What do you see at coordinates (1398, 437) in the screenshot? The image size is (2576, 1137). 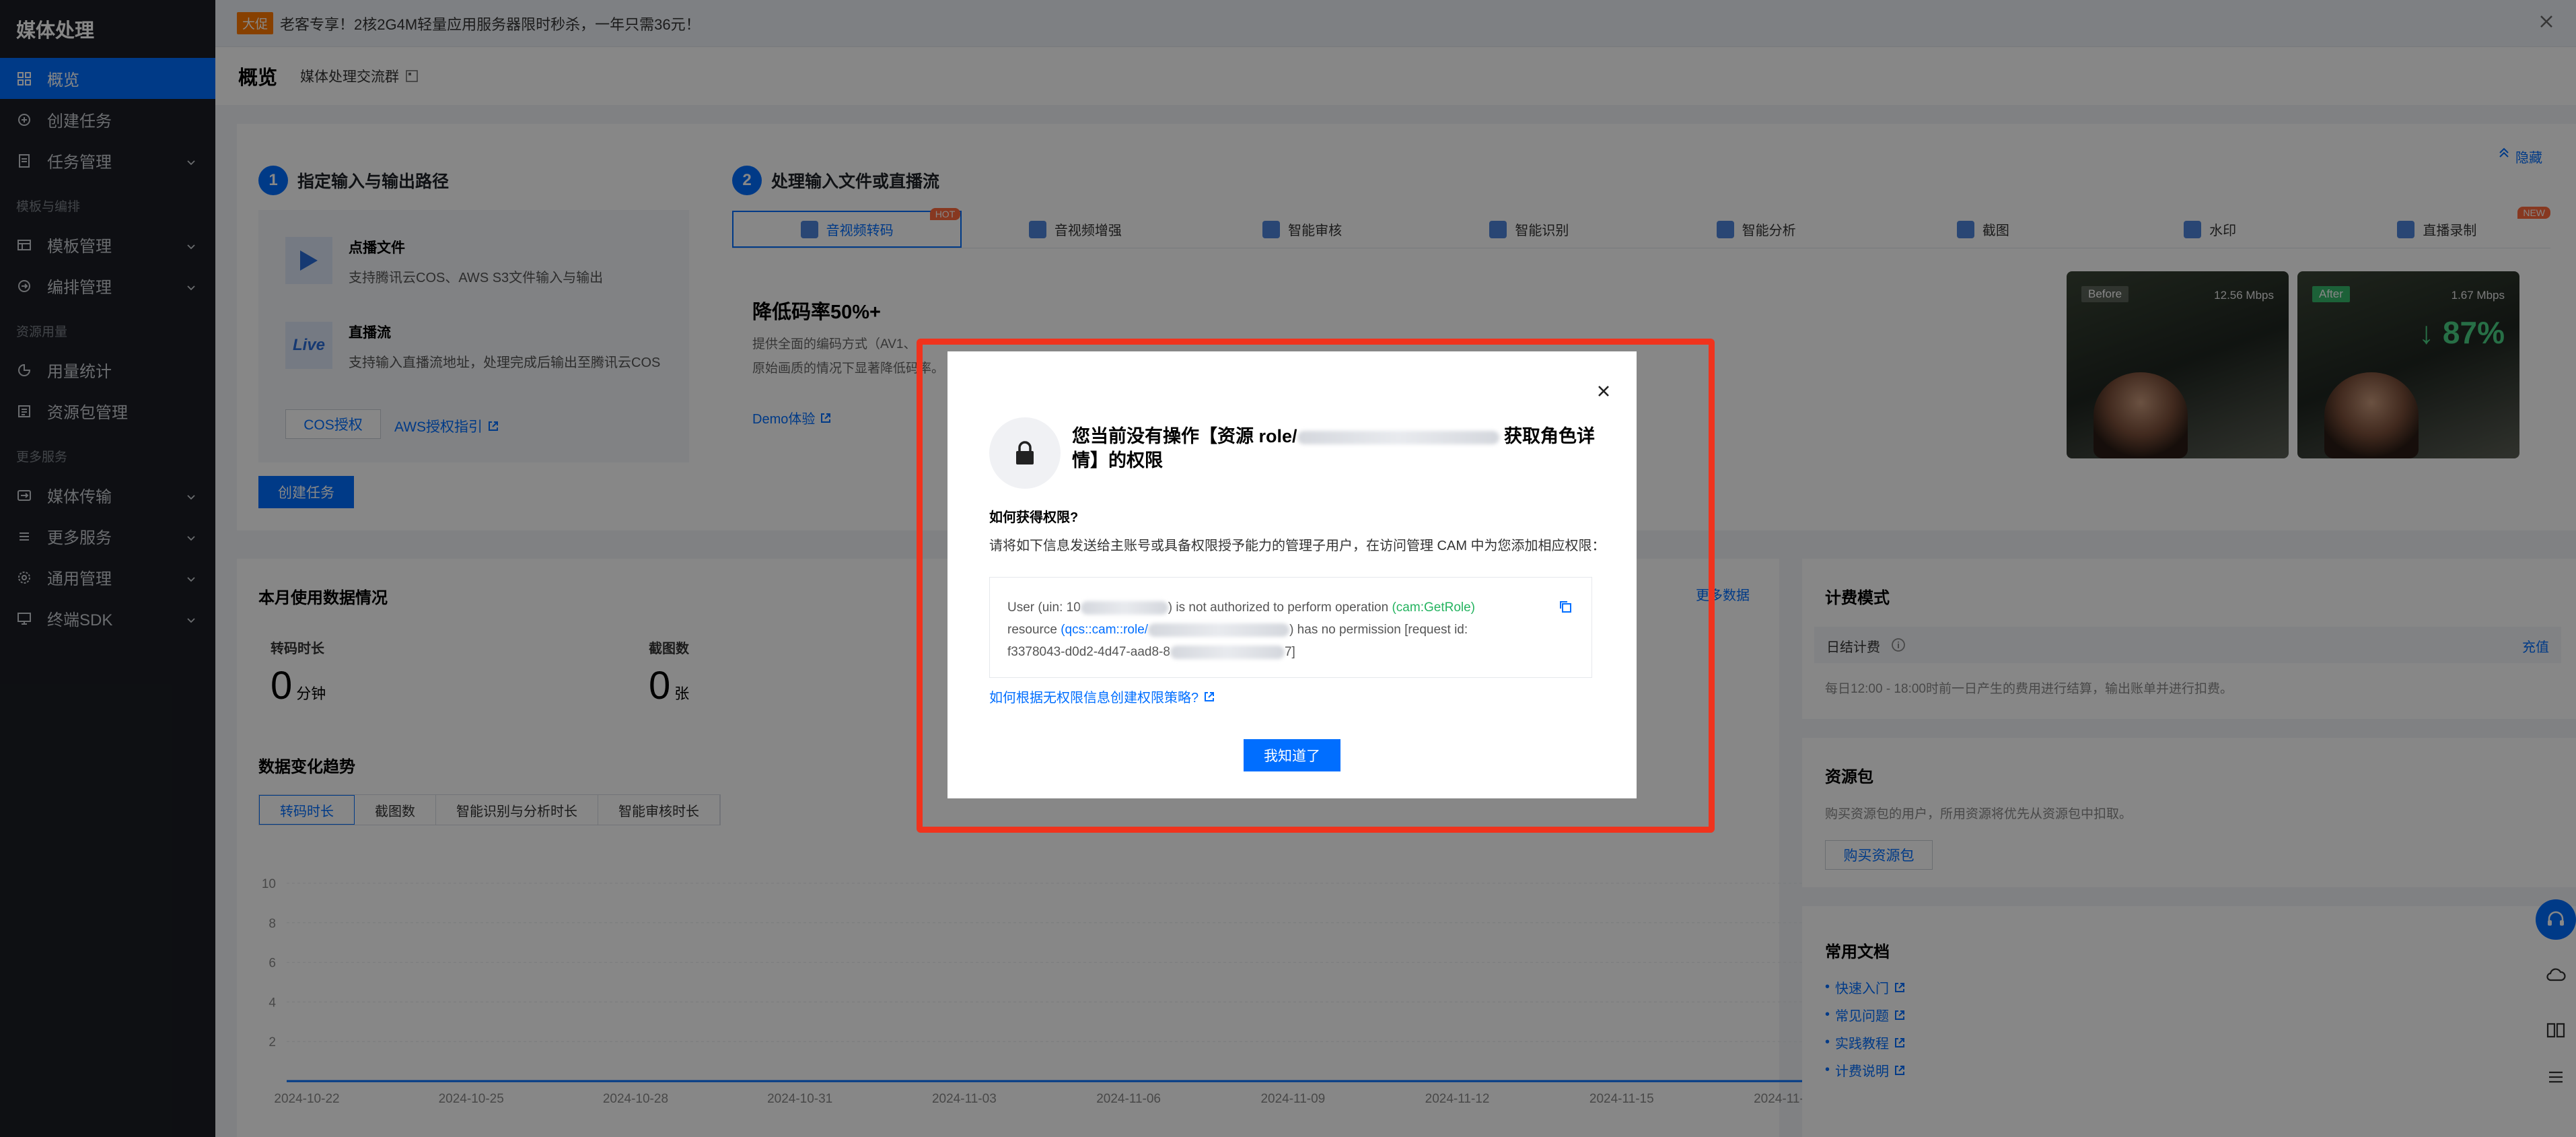 I see `redacted-role` at bounding box center [1398, 437].